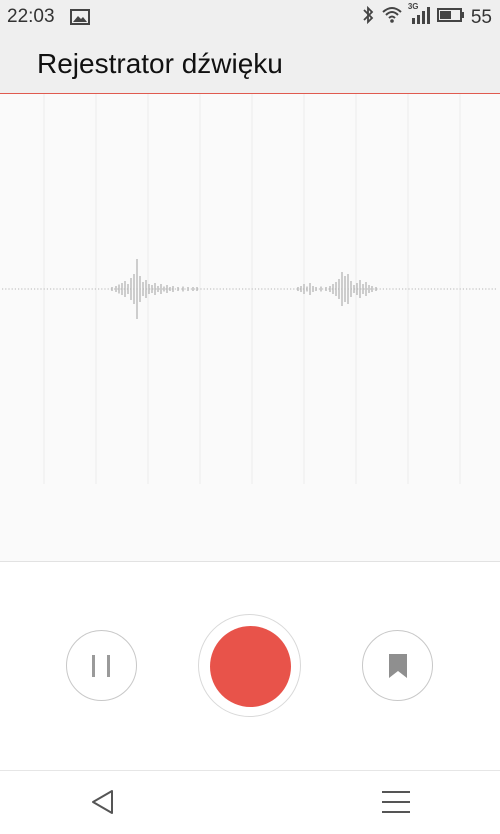 Image resolution: width=500 pixels, height=834 pixels. What do you see at coordinates (250, 802) in the screenshot?
I see `navigation-bar` at bounding box center [250, 802].